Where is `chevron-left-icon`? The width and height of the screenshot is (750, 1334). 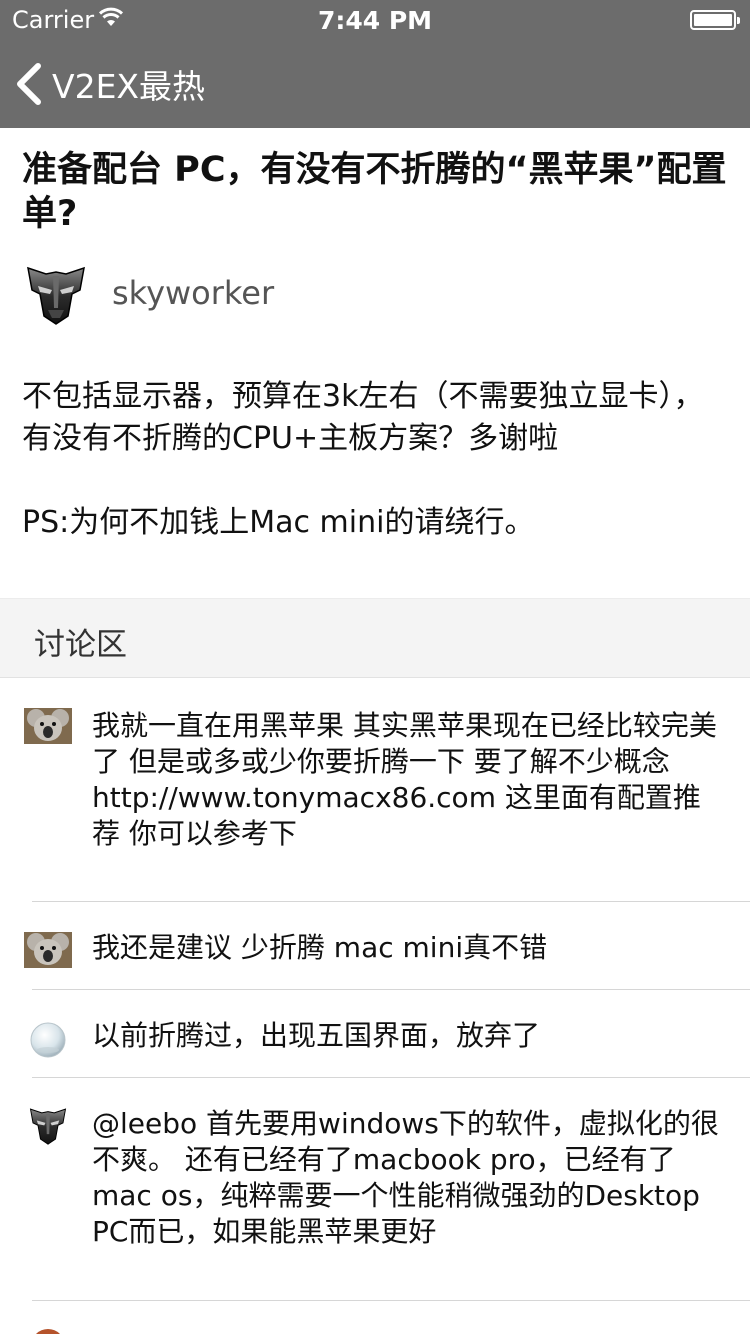
chevron-left-icon is located at coordinates (29, 84).